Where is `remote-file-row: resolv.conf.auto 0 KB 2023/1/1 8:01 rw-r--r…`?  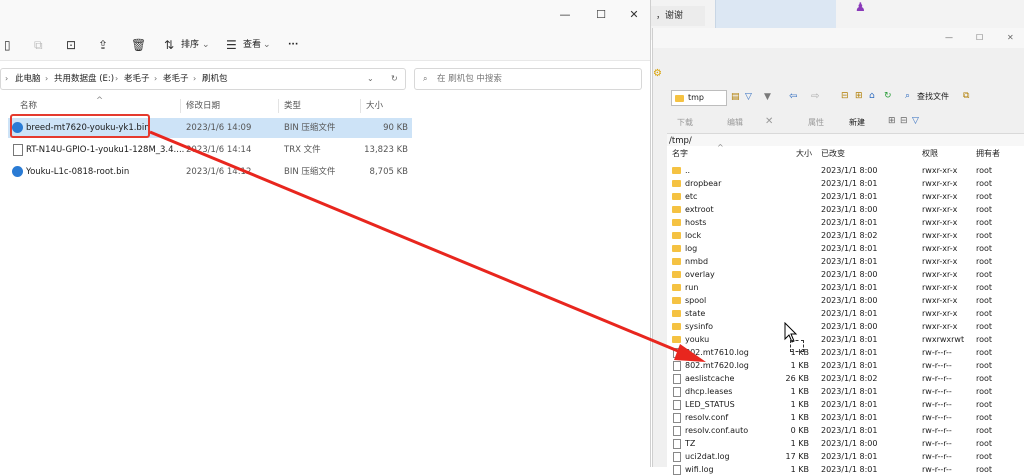 remote-file-row: resolv.conf.auto 0 KB 2023/1/1 8:01 rw-r--r… is located at coordinates (845, 430).